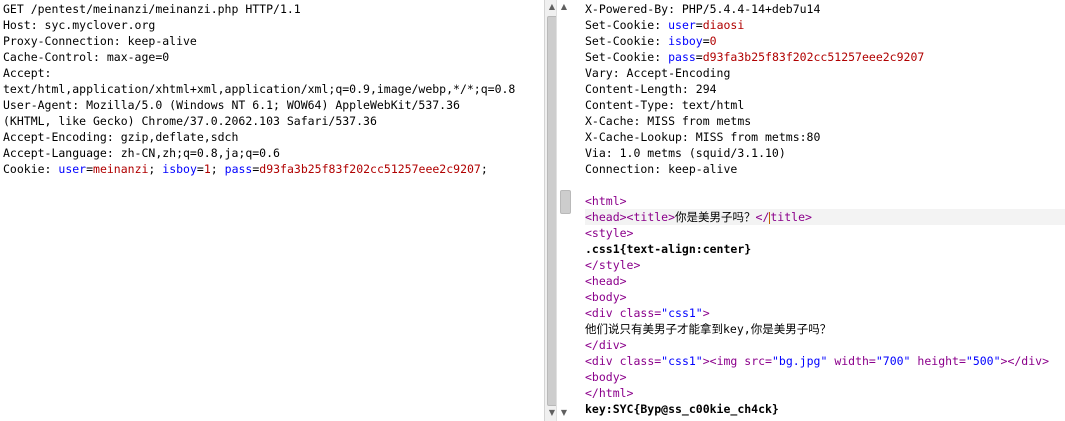  What do you see at coordinates (609, 393) in the screenshot?
I see `html-close-tag: </html>` at bounding box center [609, 393].